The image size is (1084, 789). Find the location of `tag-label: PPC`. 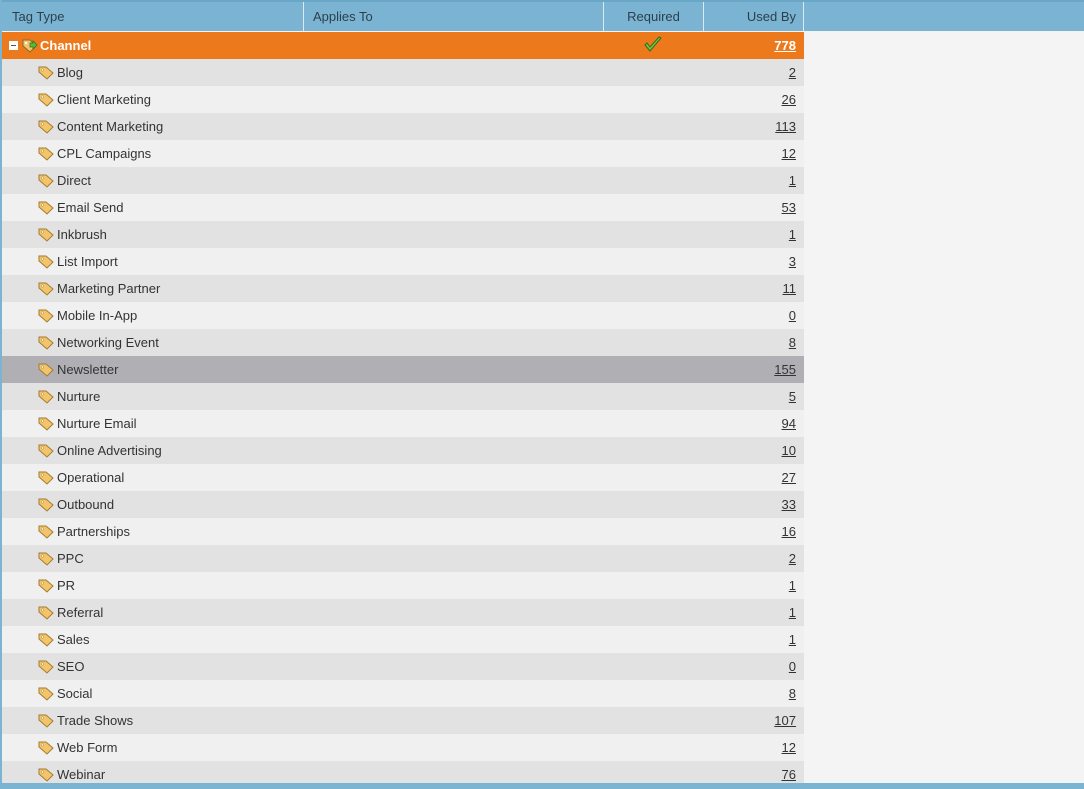

tag-label: PPC is located at coordinates (70, 558).